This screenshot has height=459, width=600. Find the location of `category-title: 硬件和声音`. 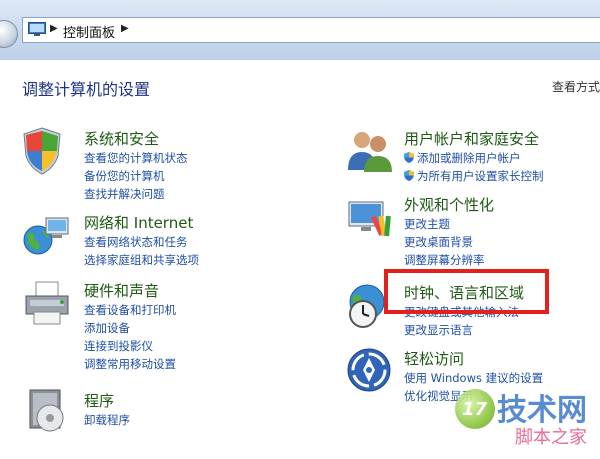

category-title: 硬件和声音 is located at coordinates (121, 290).